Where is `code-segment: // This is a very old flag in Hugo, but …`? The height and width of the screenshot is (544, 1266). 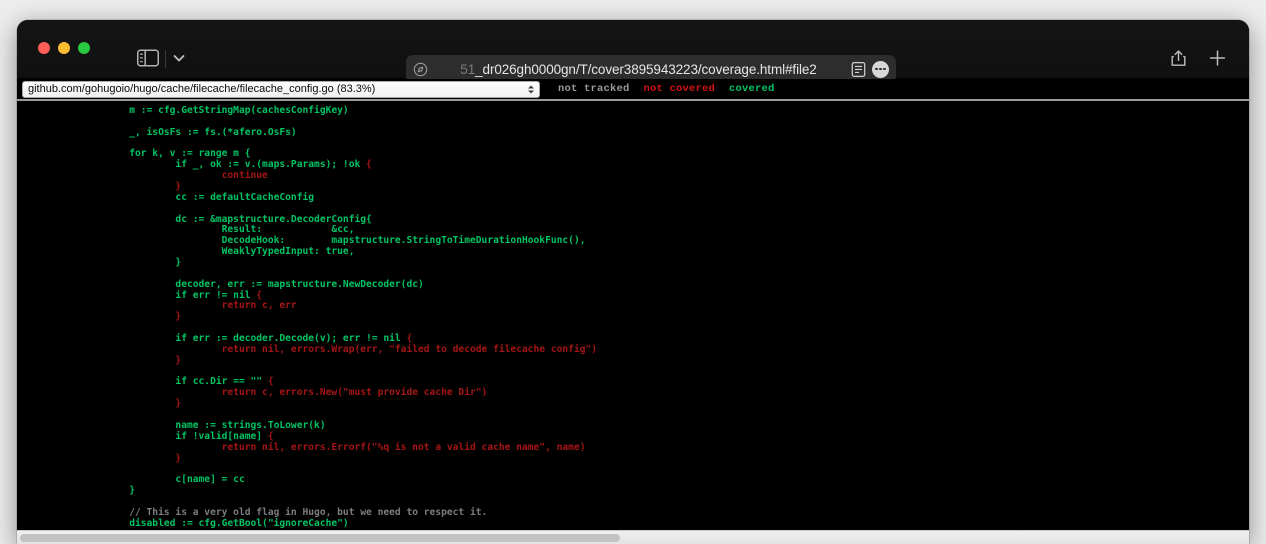 code-segment: // This is a very old flag in Hugo, but … is located at coordinates (285, 512).